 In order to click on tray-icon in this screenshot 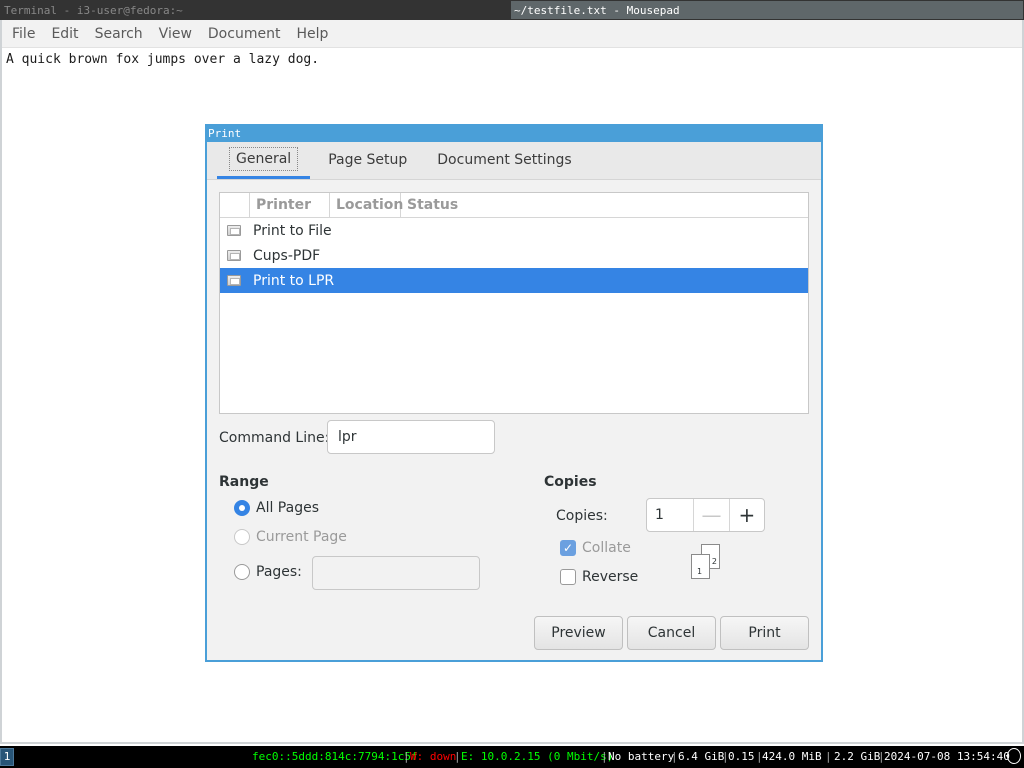, I will do `click(1014, 756)`.